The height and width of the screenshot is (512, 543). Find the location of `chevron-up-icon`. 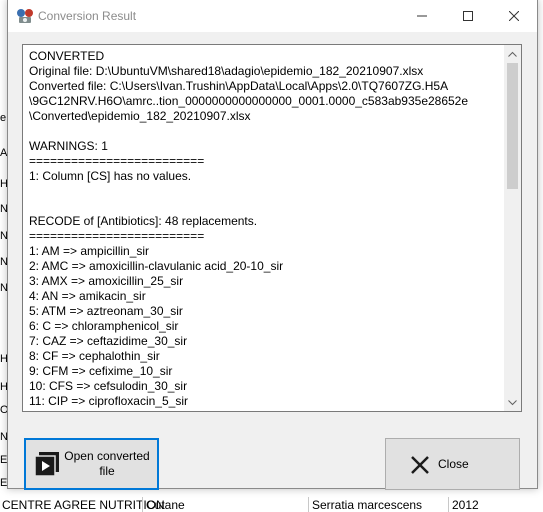

chevron-up-icon is located at coordinates (512, 54).